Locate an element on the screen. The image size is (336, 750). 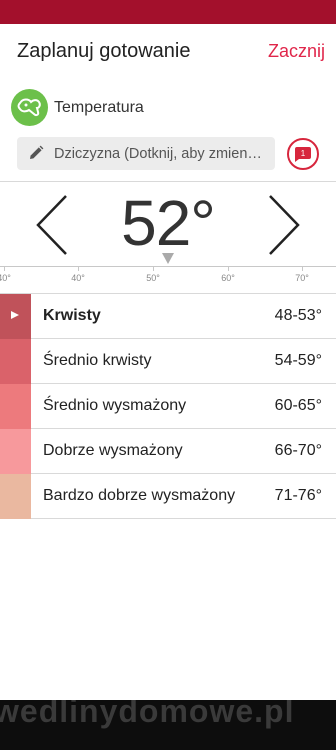
selected-marker-icon is located at coordinates (15, 315).